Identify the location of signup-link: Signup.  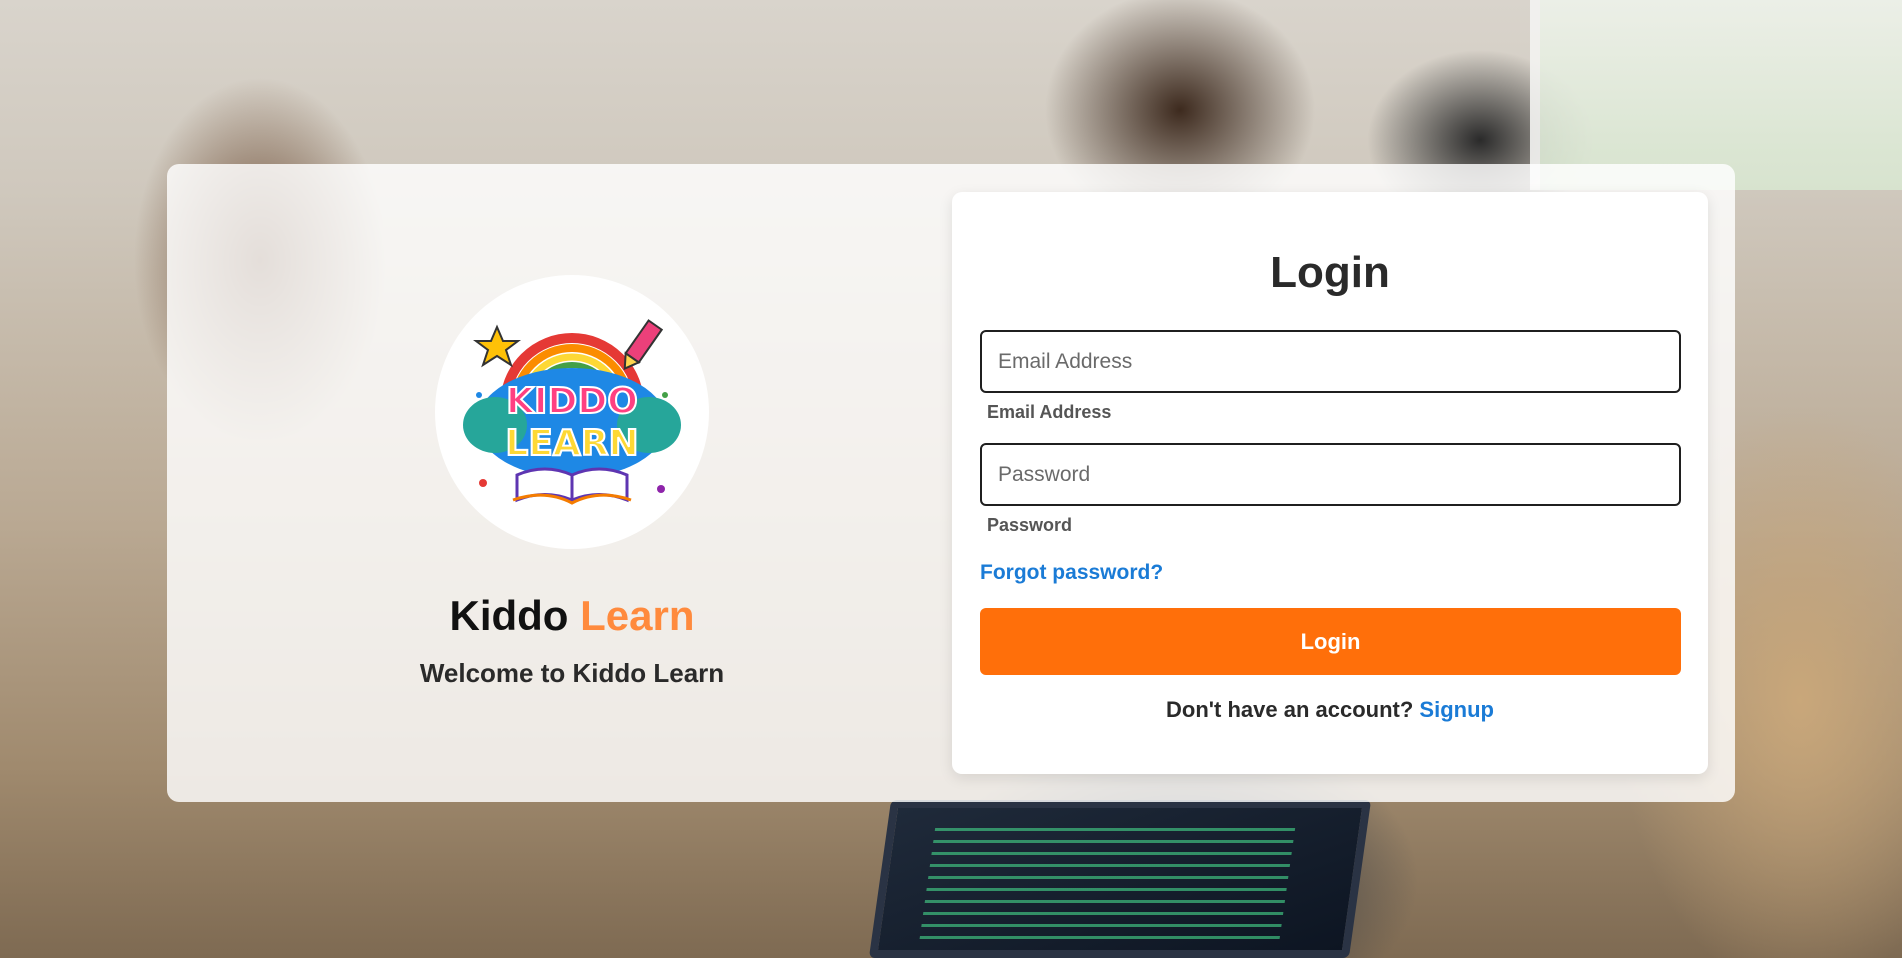
(1456, 709).